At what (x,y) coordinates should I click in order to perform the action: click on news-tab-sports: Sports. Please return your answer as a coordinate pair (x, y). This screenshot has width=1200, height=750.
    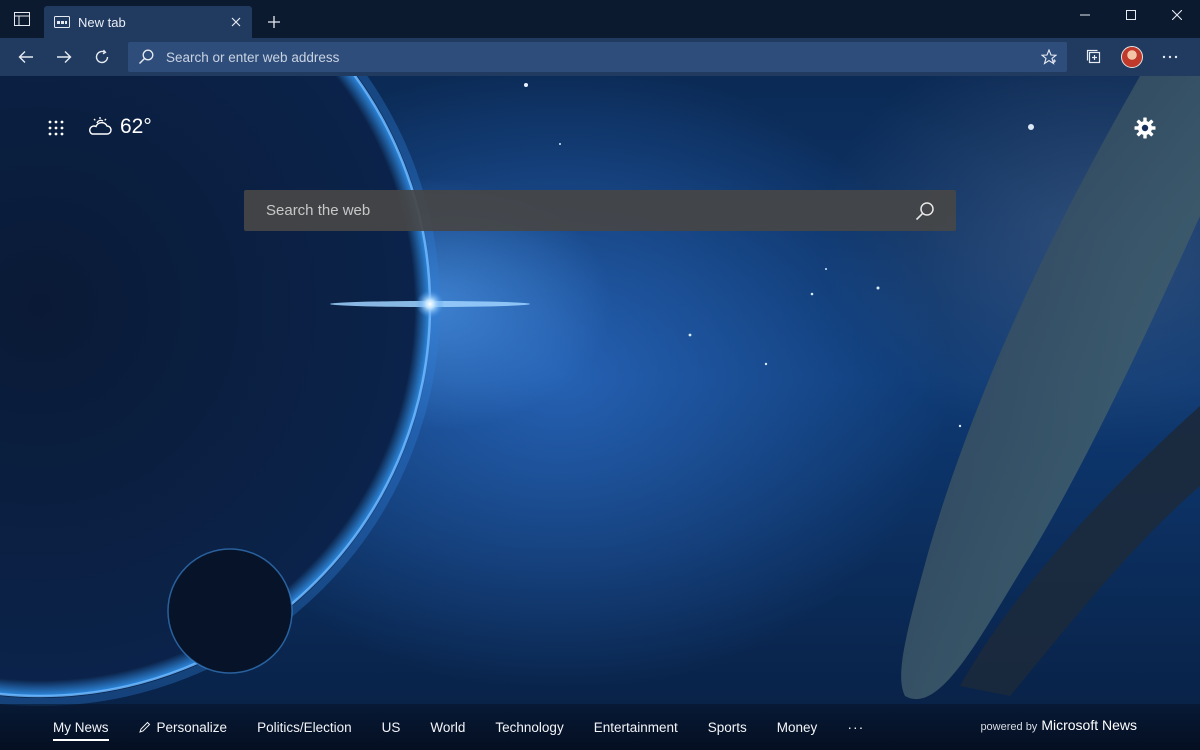
    Looking at the image, I should click on (727, 727).